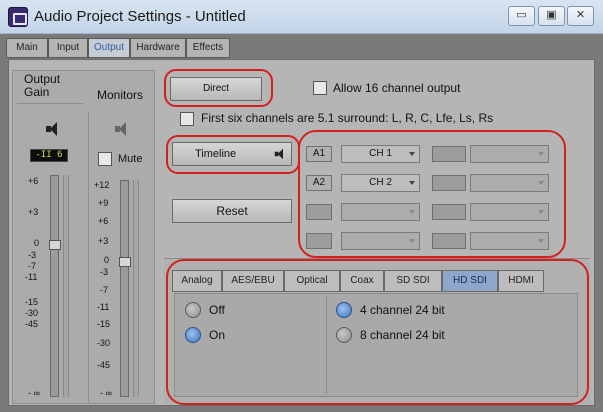 The height and width of the screenshot is (412, 603). Describe the element at coordinates (34, 393) in the screenshot. I see `gain-scale-tick: - ∞` at that location.